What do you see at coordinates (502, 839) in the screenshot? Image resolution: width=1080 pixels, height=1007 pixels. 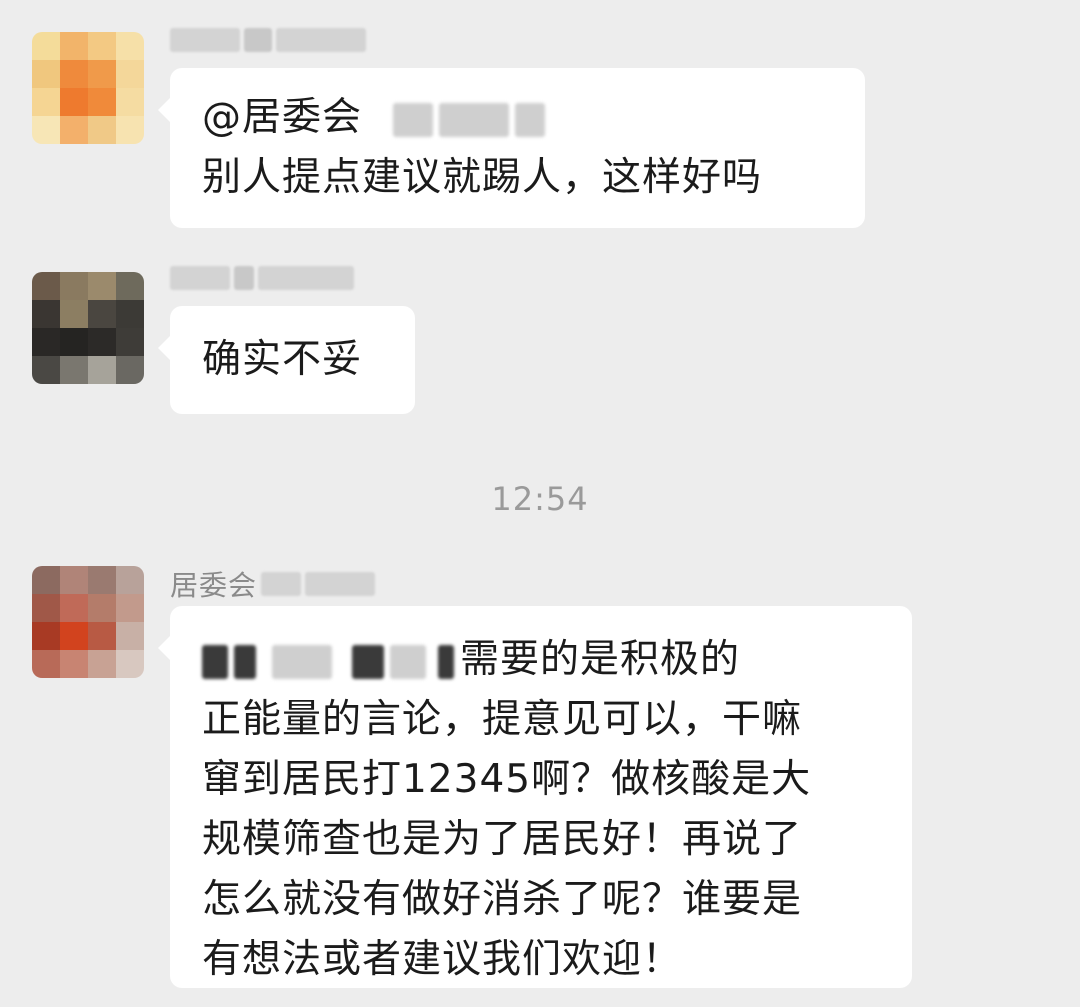 I see `message-text: 规模筛查也是为了居民好！再说了` at bounding box center [502, 839].